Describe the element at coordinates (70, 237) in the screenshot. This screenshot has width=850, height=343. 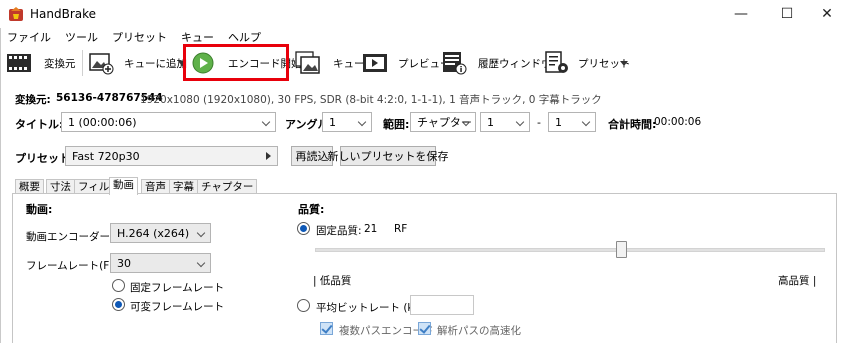
I see `video-encoder-label: 動画エンコーダー:` at that location.